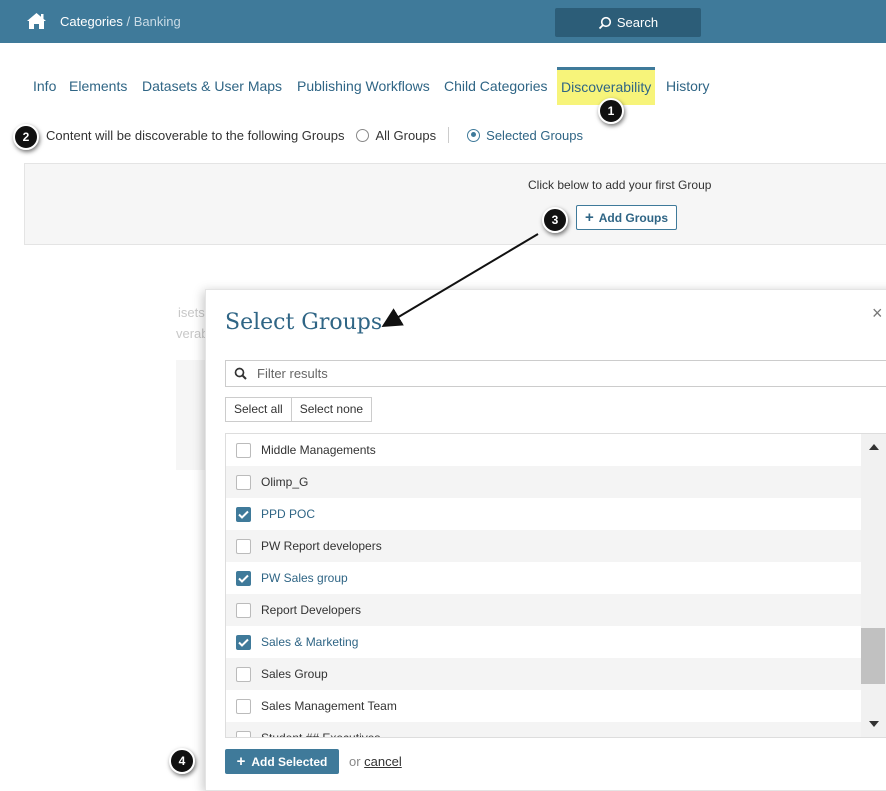 The height and width of the screenshot is (791, 886). I want to click on radio-selected-groups, so click(474, 135).